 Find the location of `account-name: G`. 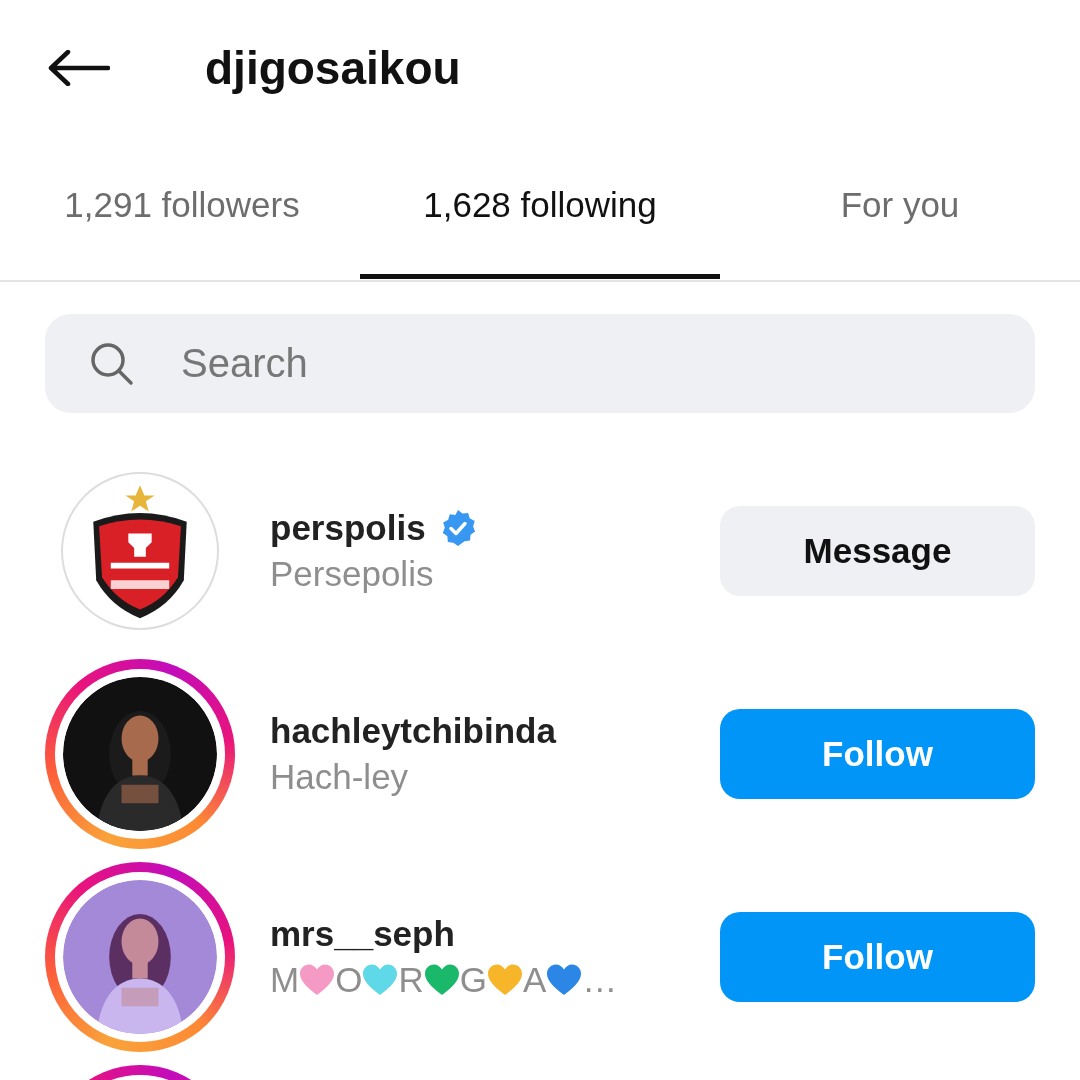

account-name: G is located at coordinates (473, 979).